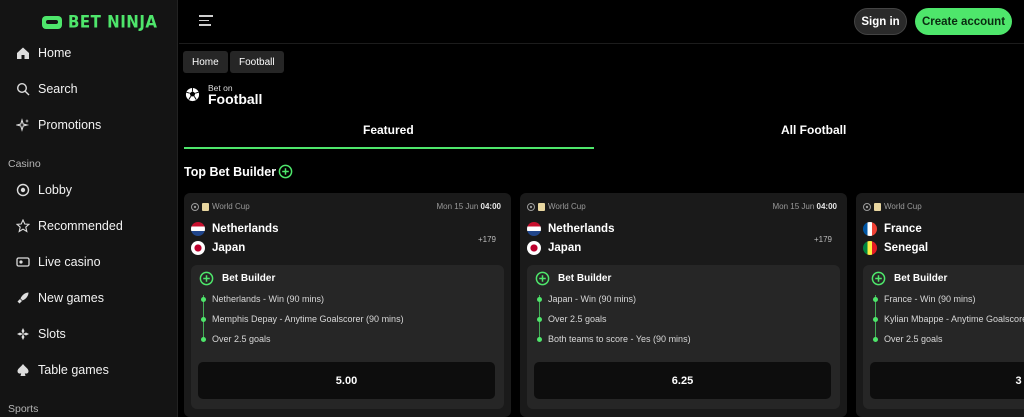 The image size is (1024, 417). Describe the element at coordinates (23, 262) in the screenshot. I see `live-casino-icon` at that location.